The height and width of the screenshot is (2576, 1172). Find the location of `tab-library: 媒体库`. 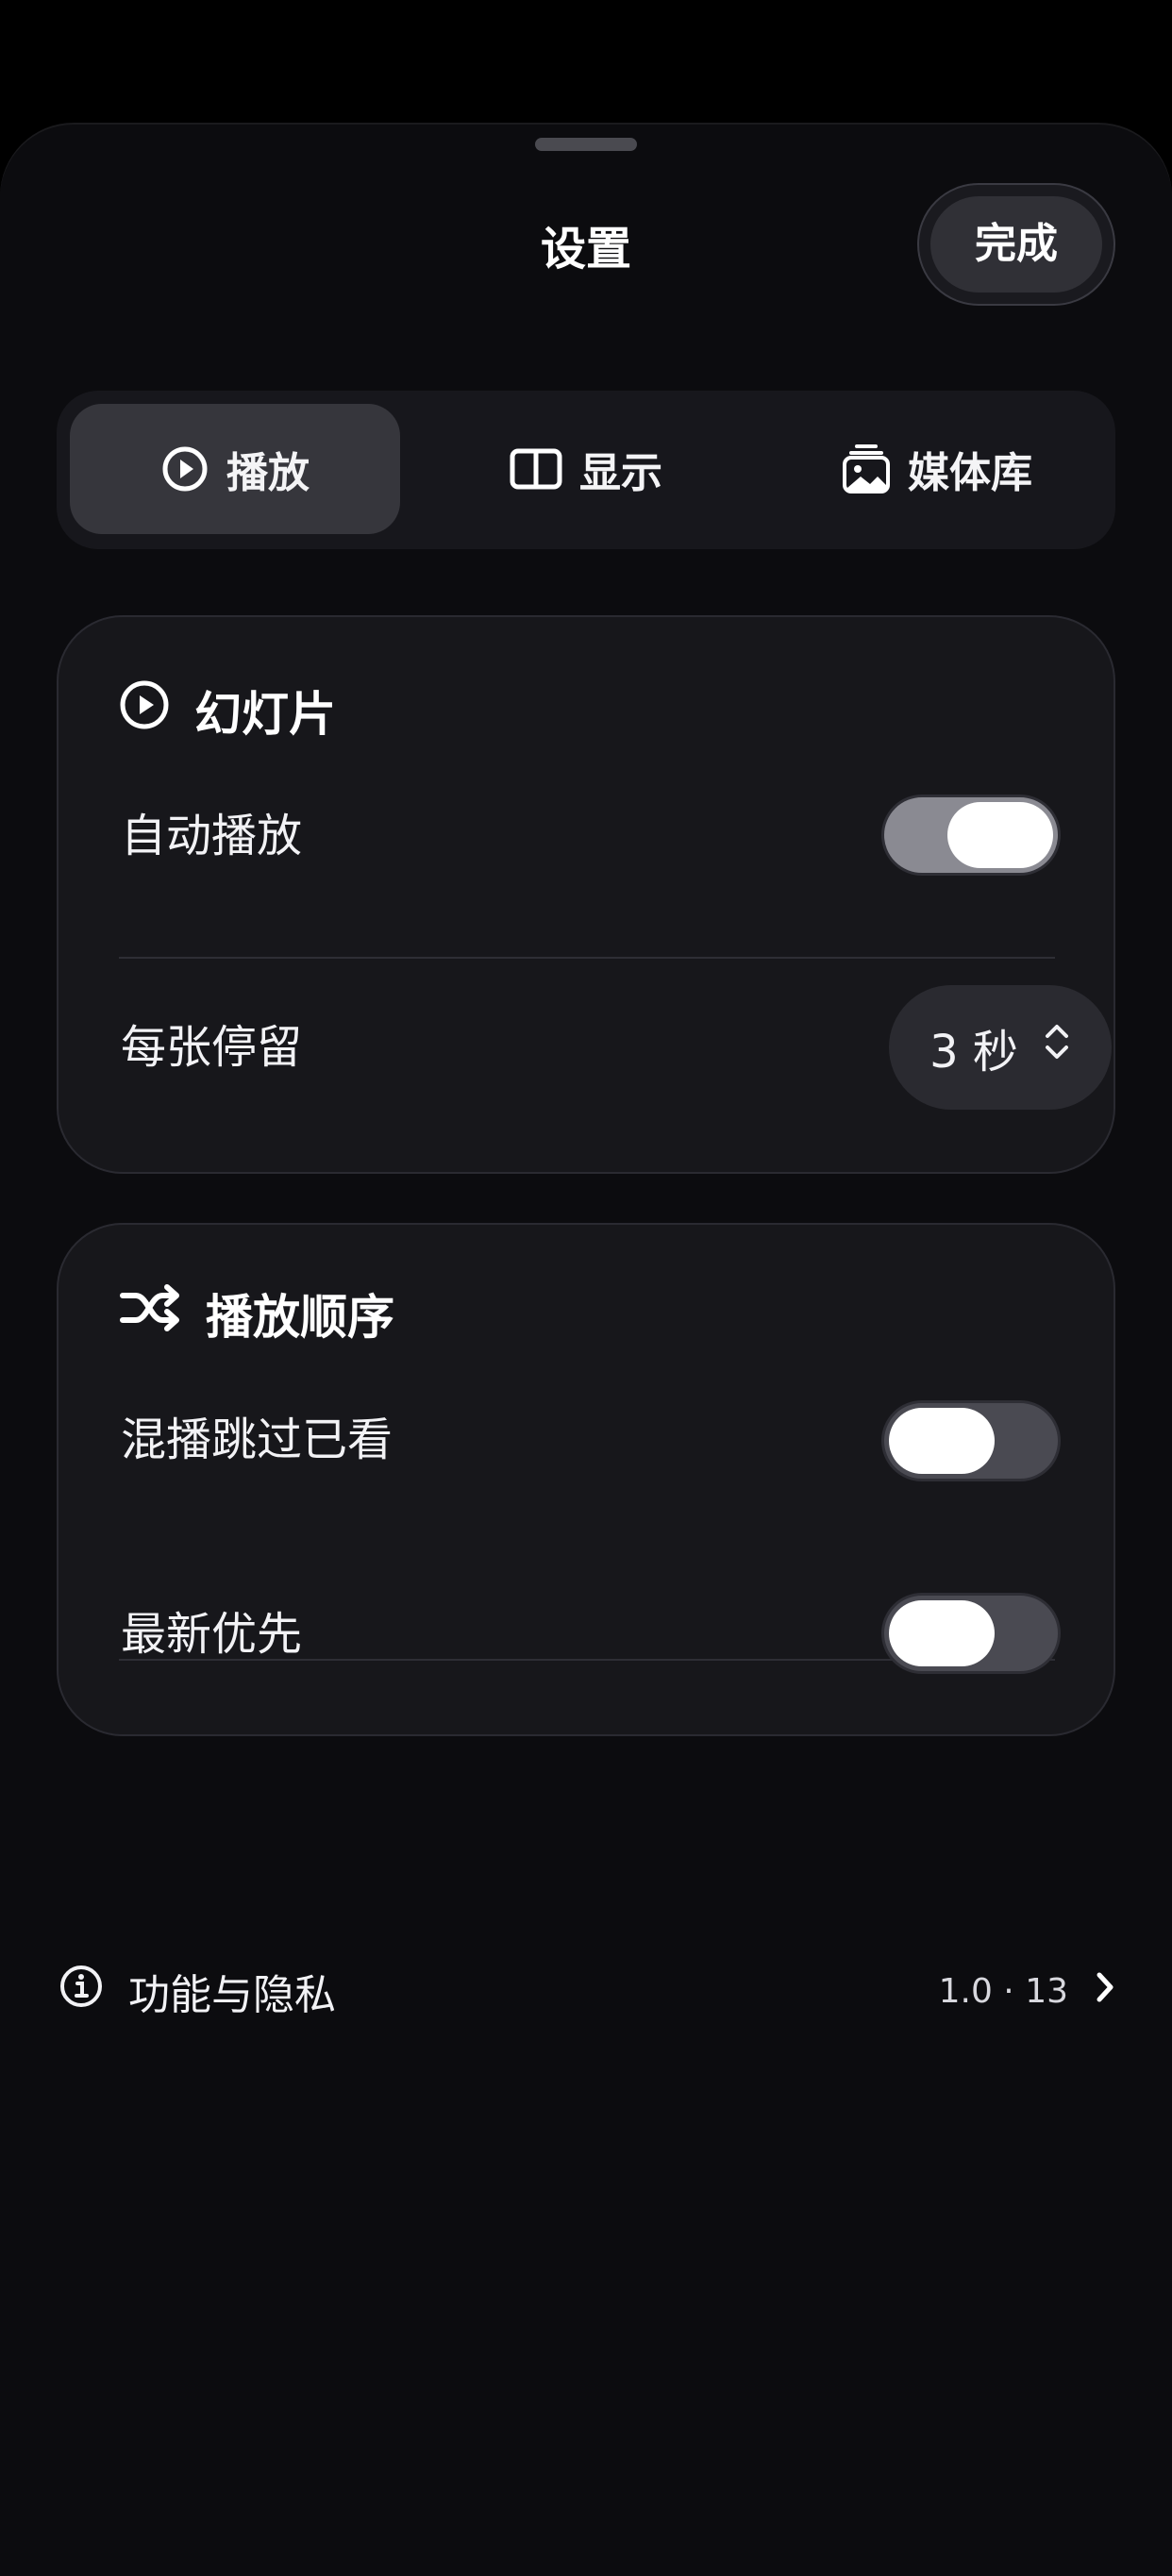

tab-library: 媒体库 is located at coordinates (937, 469).